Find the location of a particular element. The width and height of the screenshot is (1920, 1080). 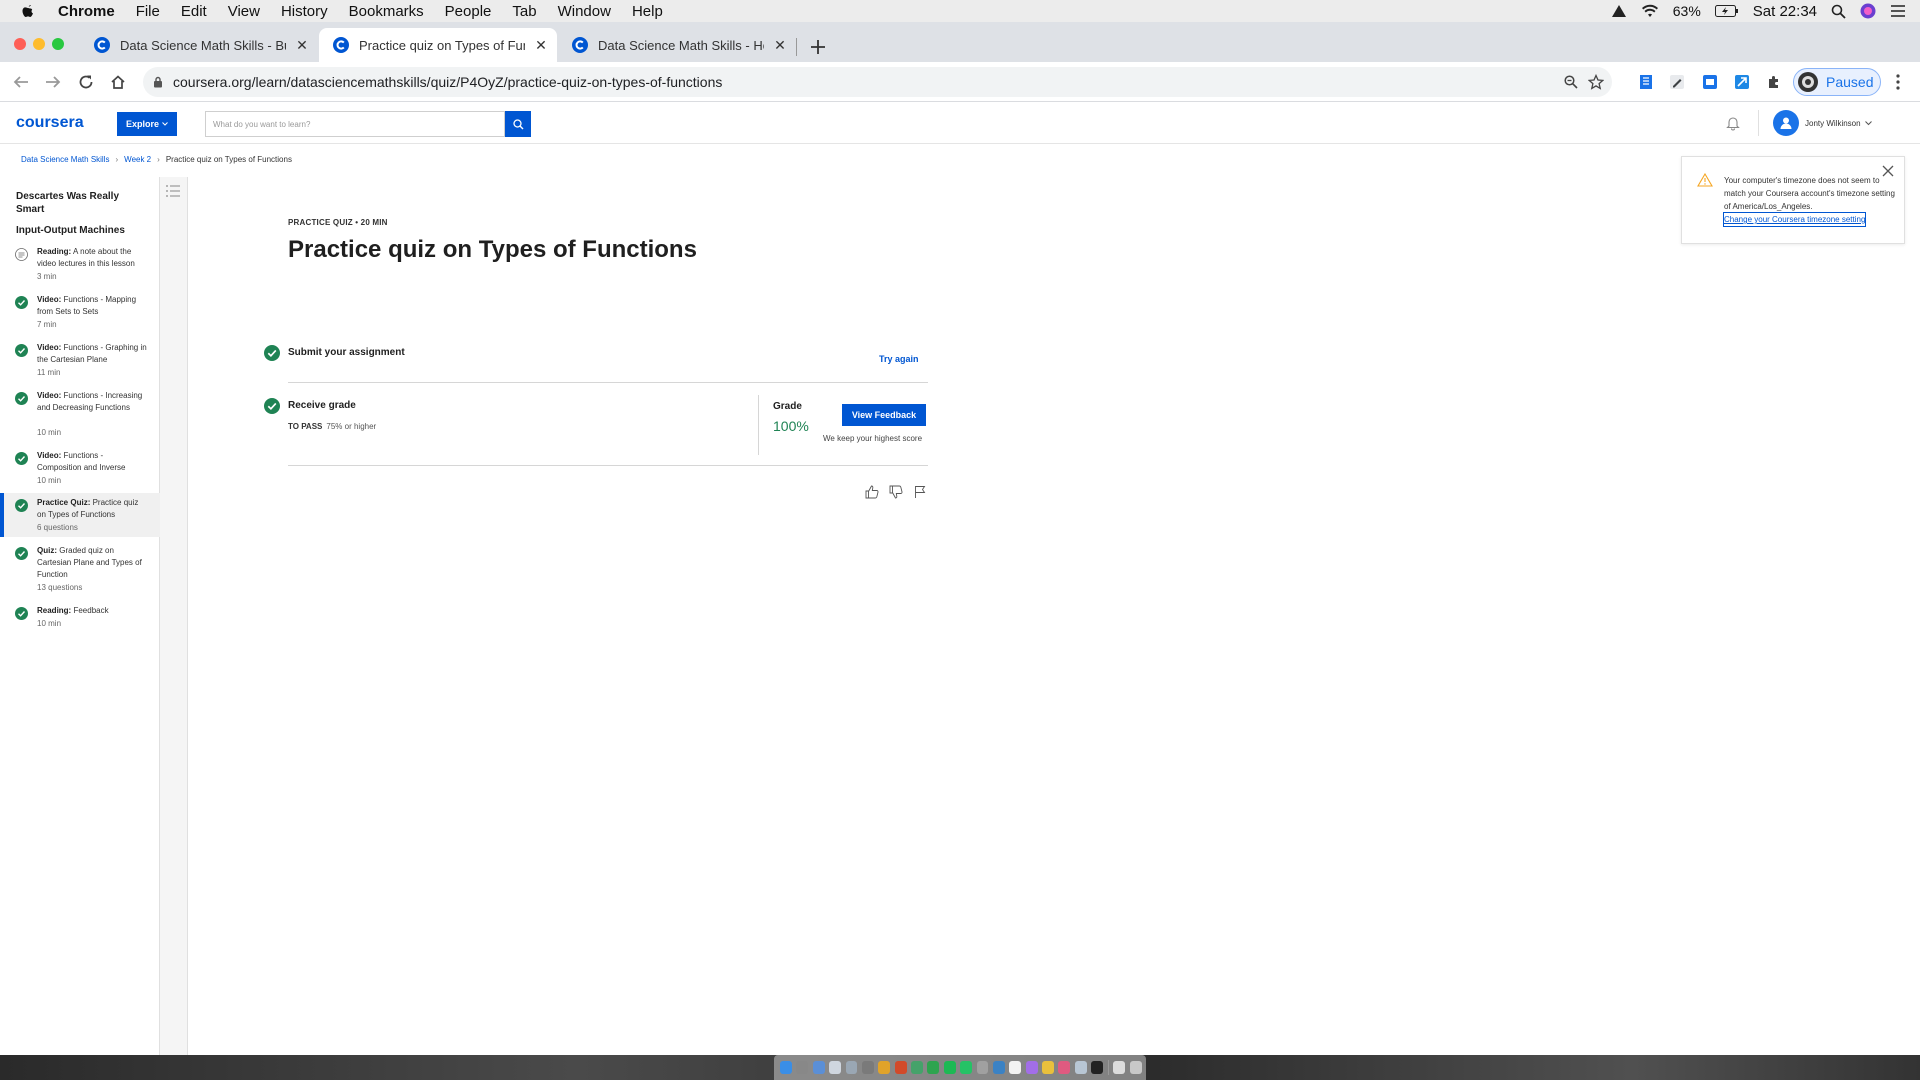

back-icon is located at coordinates (21, 82).